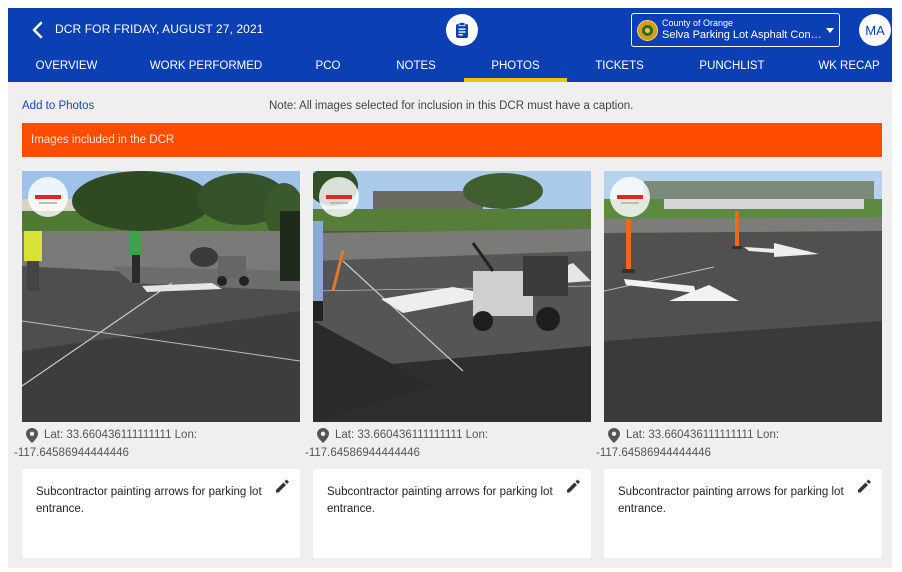 The width and height of the screenshot is (902, 572). What do you see at coordinates (66, 67) in the screenshot?
I see `tab-overview: OVERVIEW` at bounding box center [66, 67].